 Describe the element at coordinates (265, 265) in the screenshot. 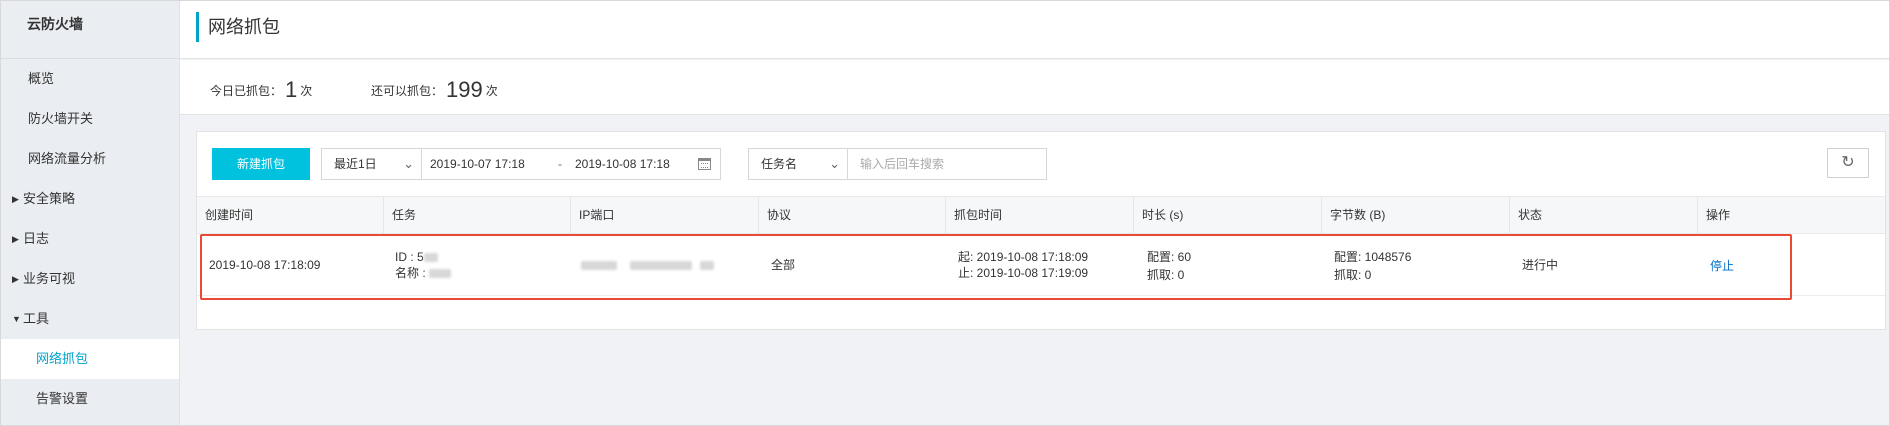

I see `cell-created-time: 2019-10-08 17:18:09` at that location.